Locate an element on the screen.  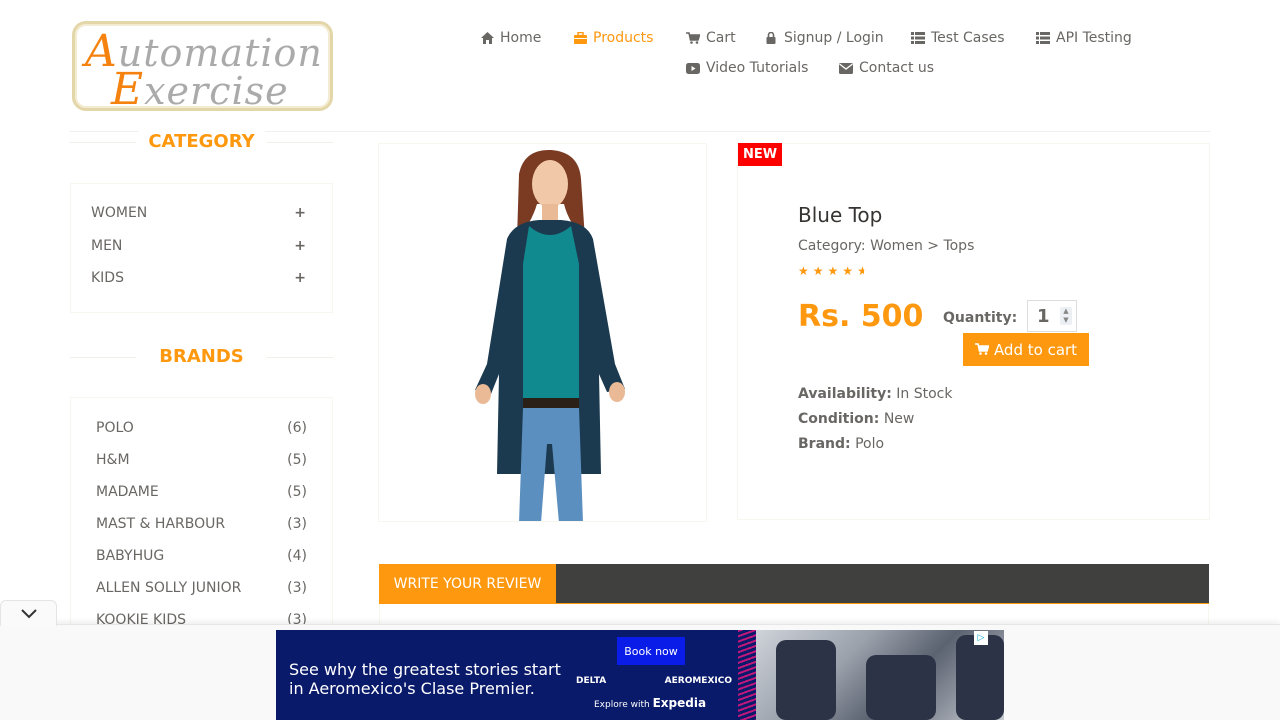
category-item-women: WOMEN + is located at coordinates (198, 213).